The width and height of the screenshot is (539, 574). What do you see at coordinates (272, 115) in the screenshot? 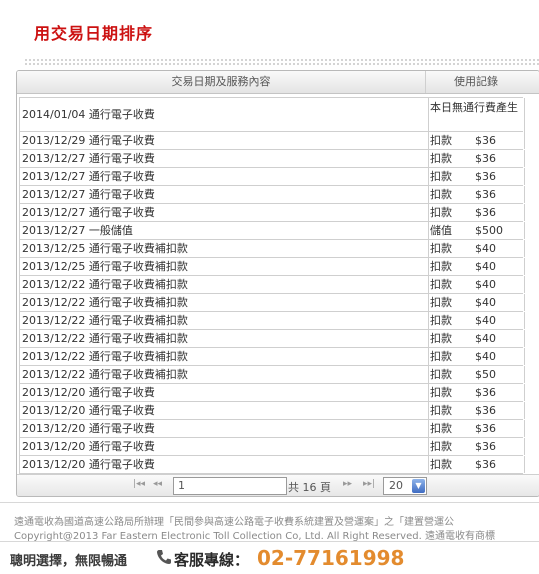
I see `table-row: 2014/01/04 通行電子收費 本日無通行費產生` at bounding box center [272, 115].